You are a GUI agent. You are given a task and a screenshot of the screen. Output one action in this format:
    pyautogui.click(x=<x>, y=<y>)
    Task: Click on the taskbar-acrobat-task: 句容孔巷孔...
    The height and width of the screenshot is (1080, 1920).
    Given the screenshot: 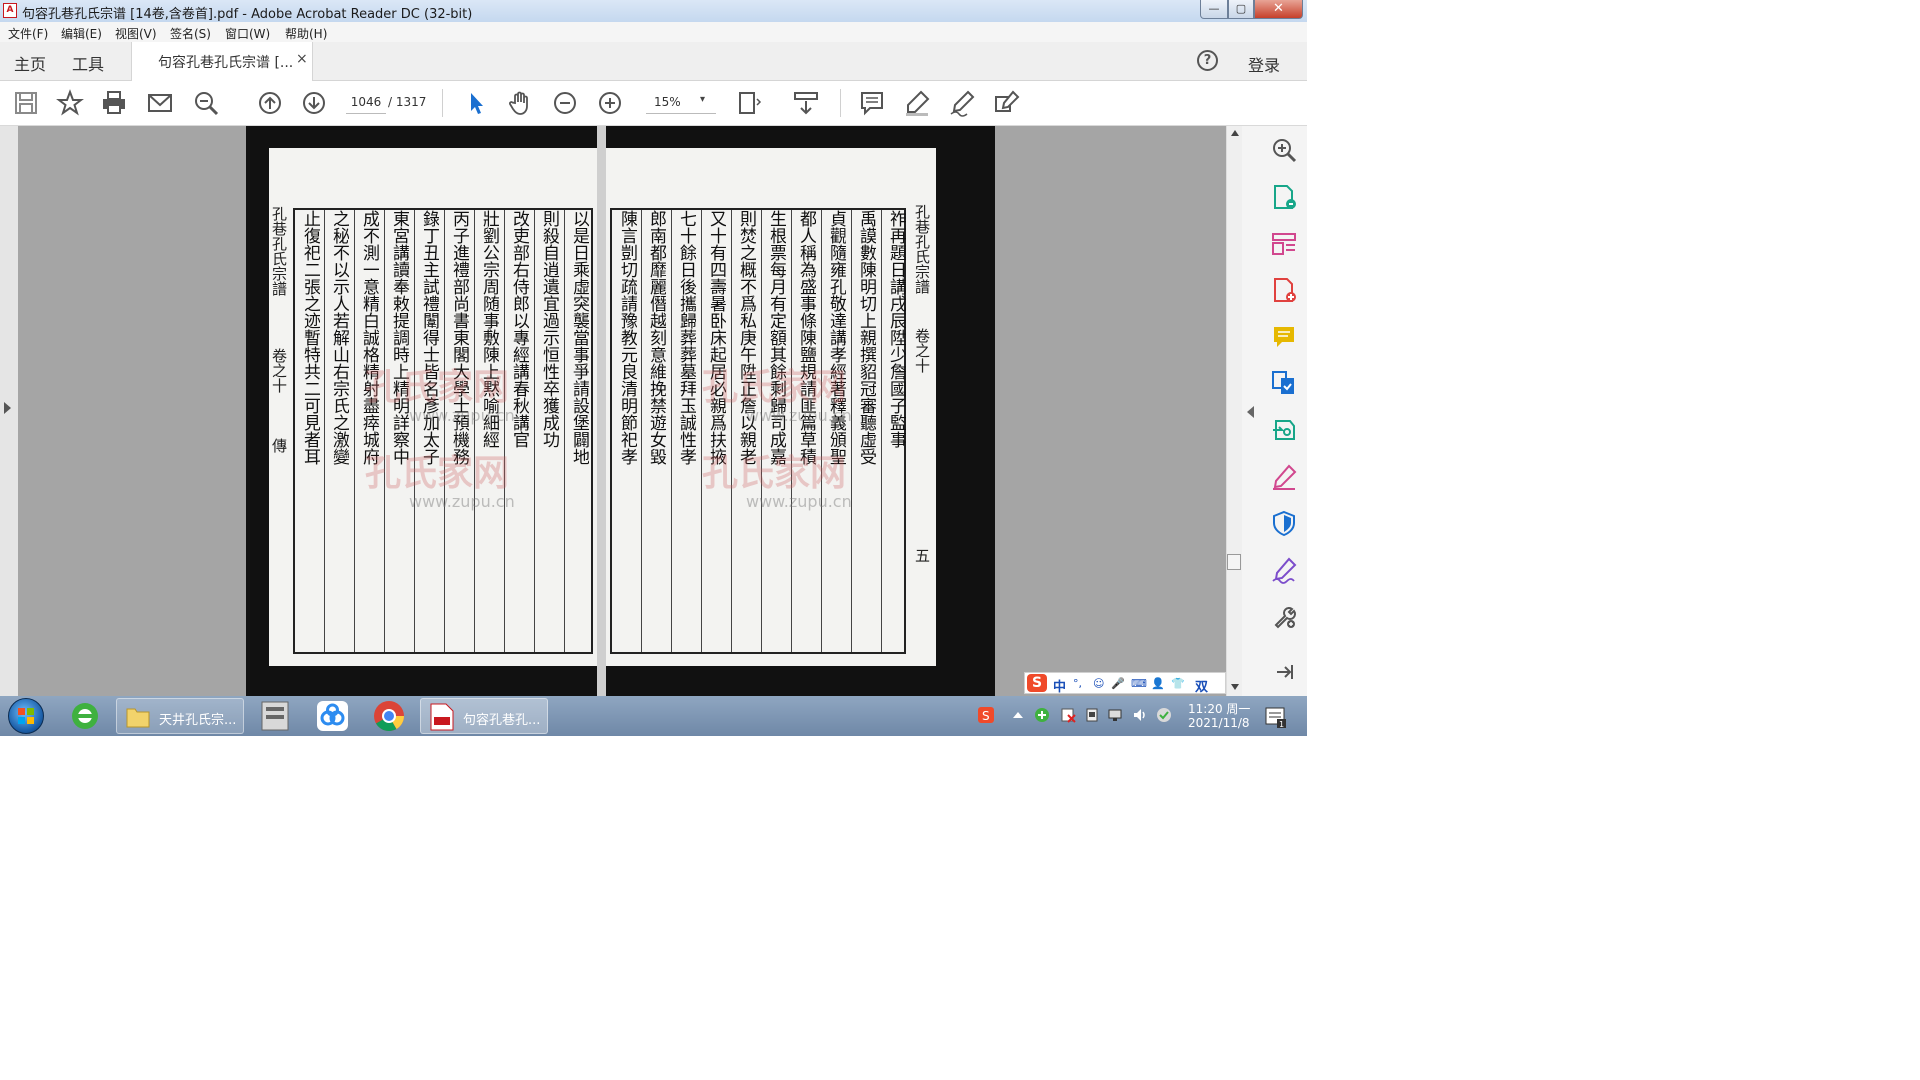 What is the action you would take?
    pyautogui.click(x=484, y=716)
    